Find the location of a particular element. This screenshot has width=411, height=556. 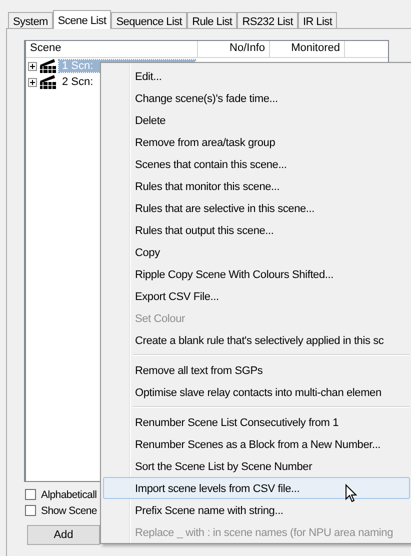

tree-item: 2 Scn: is located at coordinates (77, 82).